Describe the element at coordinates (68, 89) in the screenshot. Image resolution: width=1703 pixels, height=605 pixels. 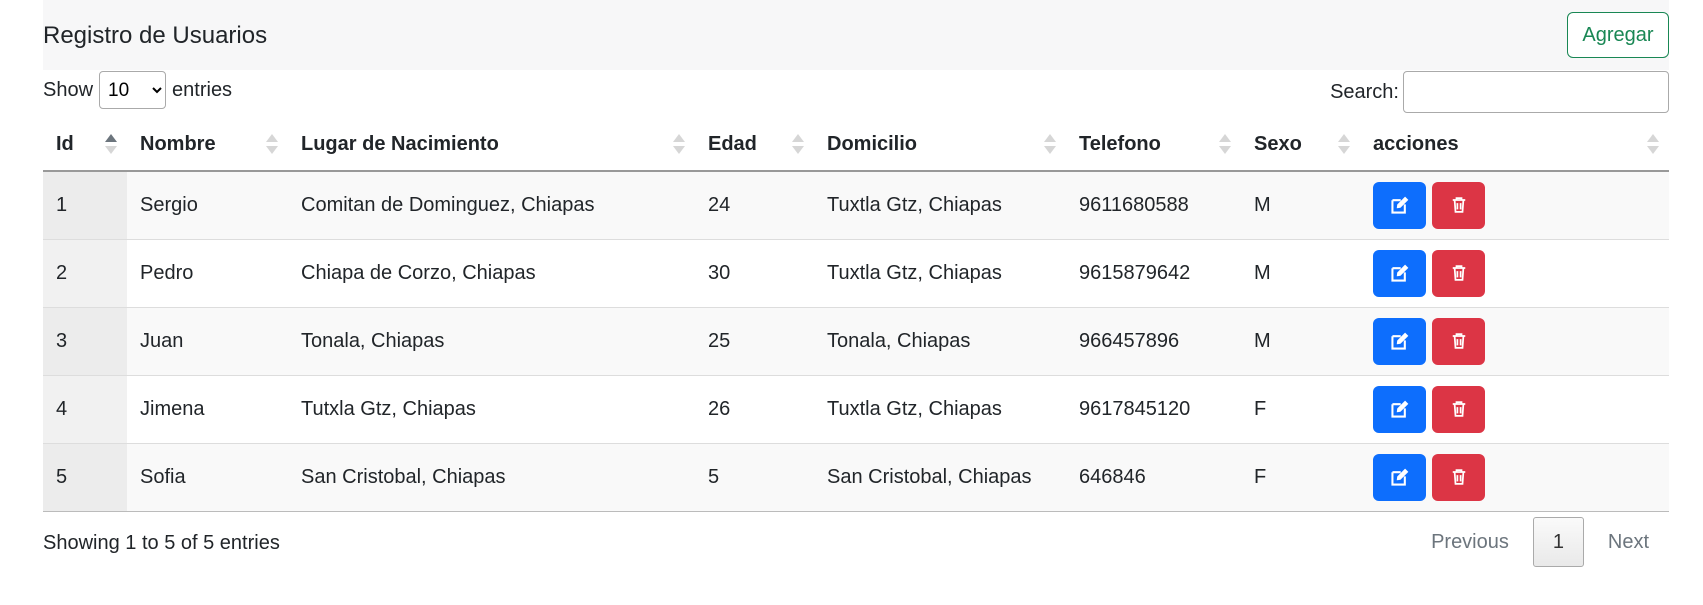
I see `show-label: Show` at that location.